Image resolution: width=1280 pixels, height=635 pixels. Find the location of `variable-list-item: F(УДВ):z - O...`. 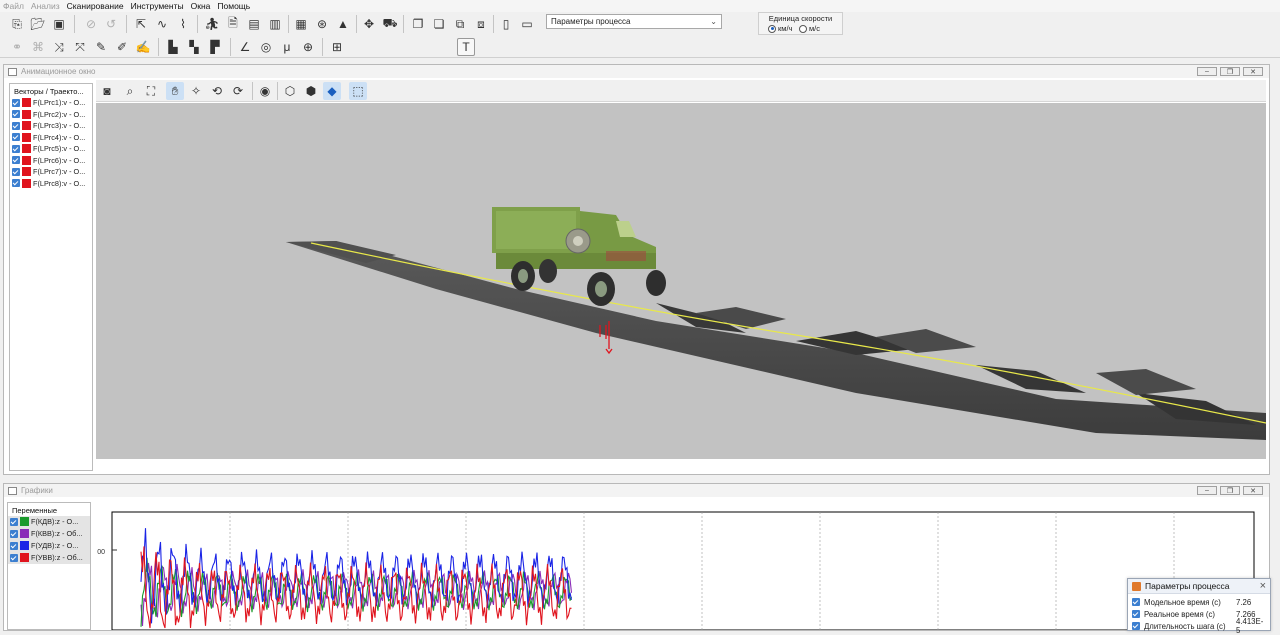

variable-list-item: F(УДВ):z - O... is located at coordinates (49, 546).